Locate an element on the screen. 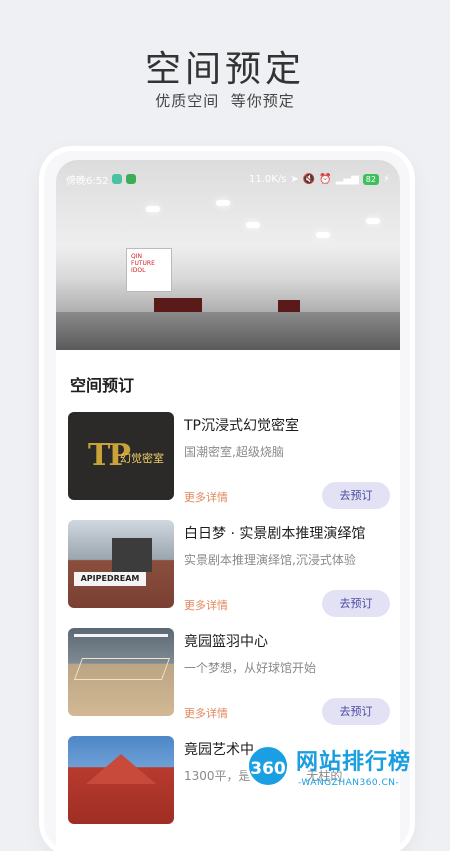 The width and height of the screenshot is (450, 851). status-bar: 傍晚6:52 11.0K/s ➤ 🔇 ⏰ ▂▄▆ 82 ⚡ is located at coordinates (228, 179).